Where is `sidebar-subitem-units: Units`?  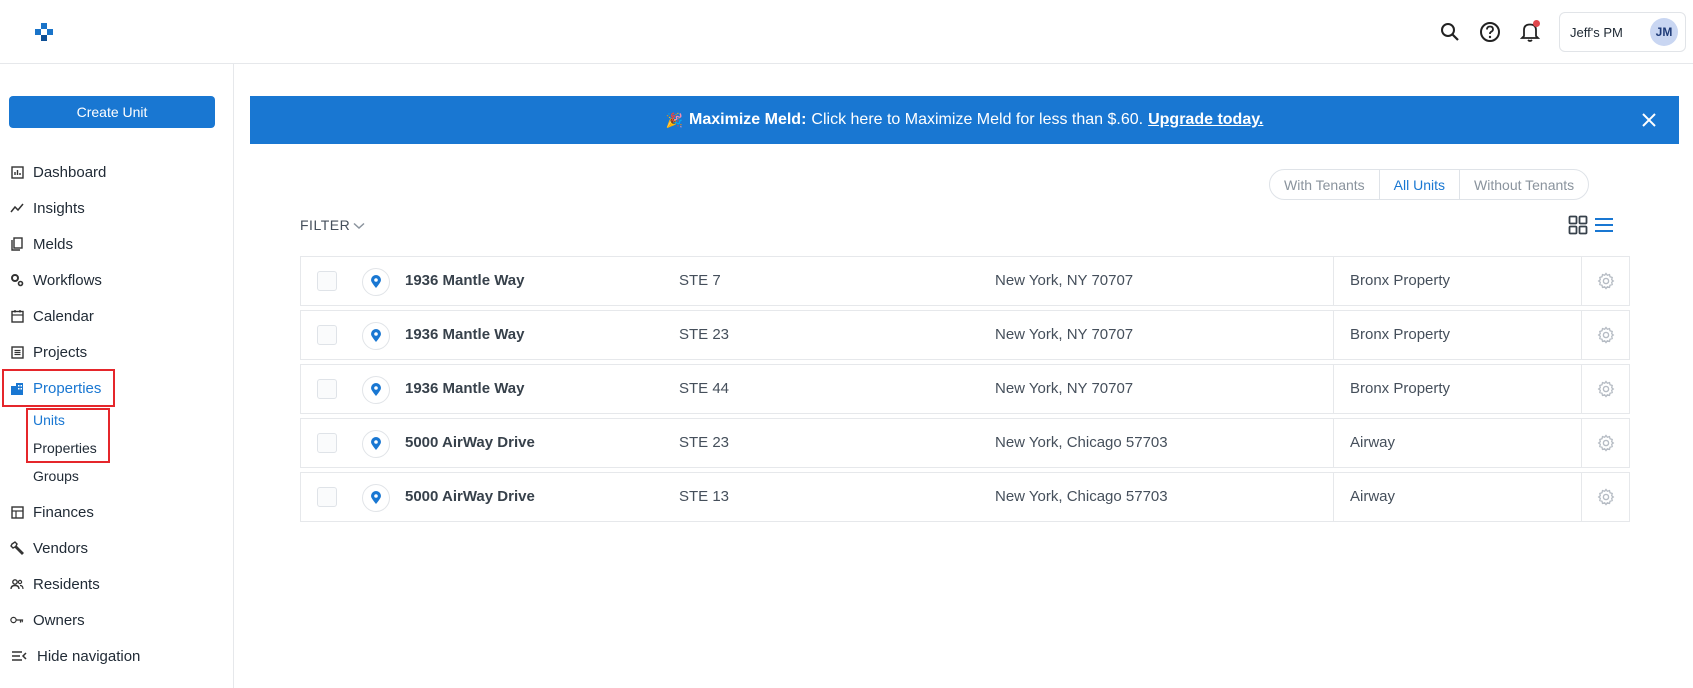 sidebar-subitem-units: Units is located at coordinates (49, 420).